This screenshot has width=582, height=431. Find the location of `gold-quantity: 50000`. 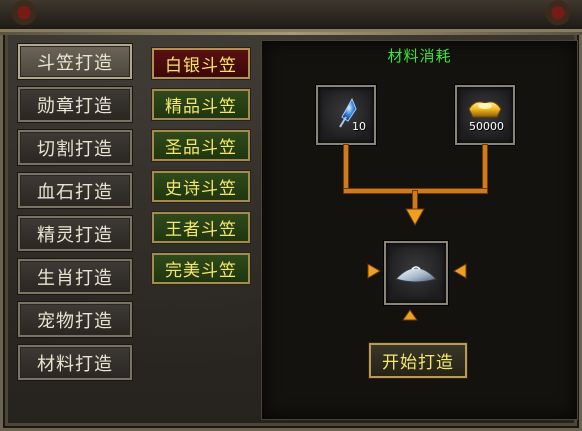

gold-quantity: 50000 is located at coordinates (486, 126).